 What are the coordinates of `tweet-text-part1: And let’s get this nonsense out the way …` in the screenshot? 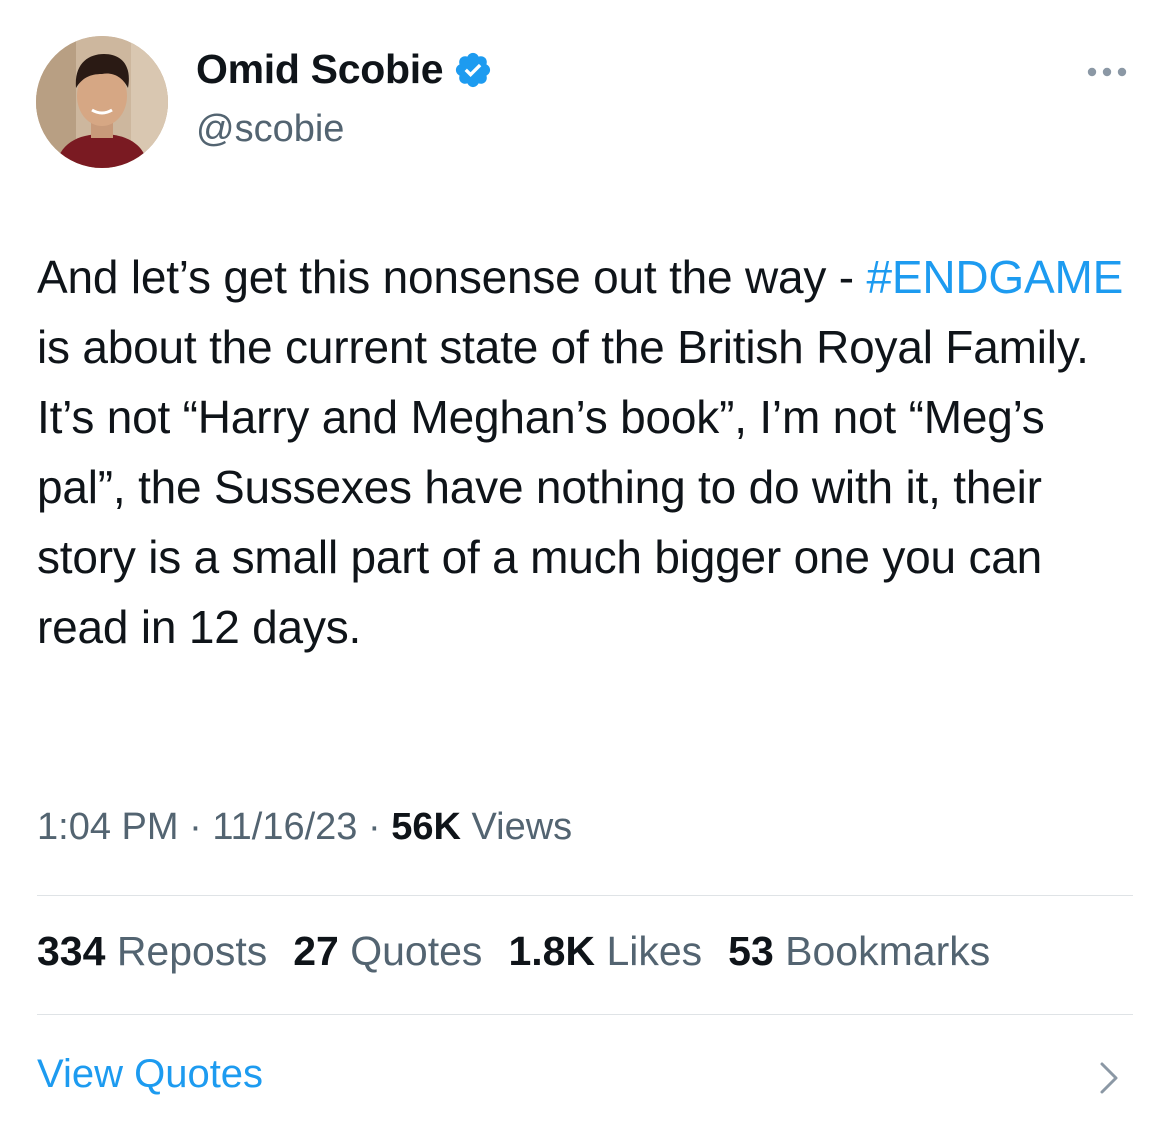 It's located at (452, 277).